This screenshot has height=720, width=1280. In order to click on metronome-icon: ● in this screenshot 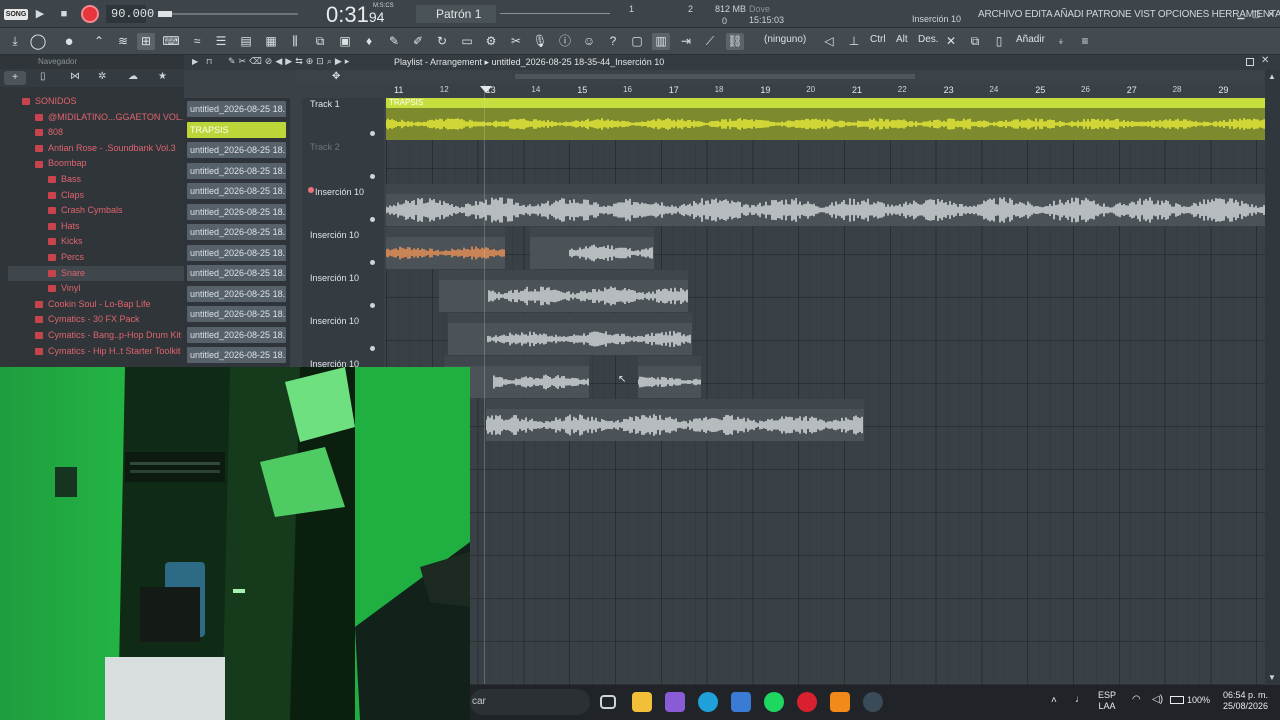, I will do `click(69, 41)`.